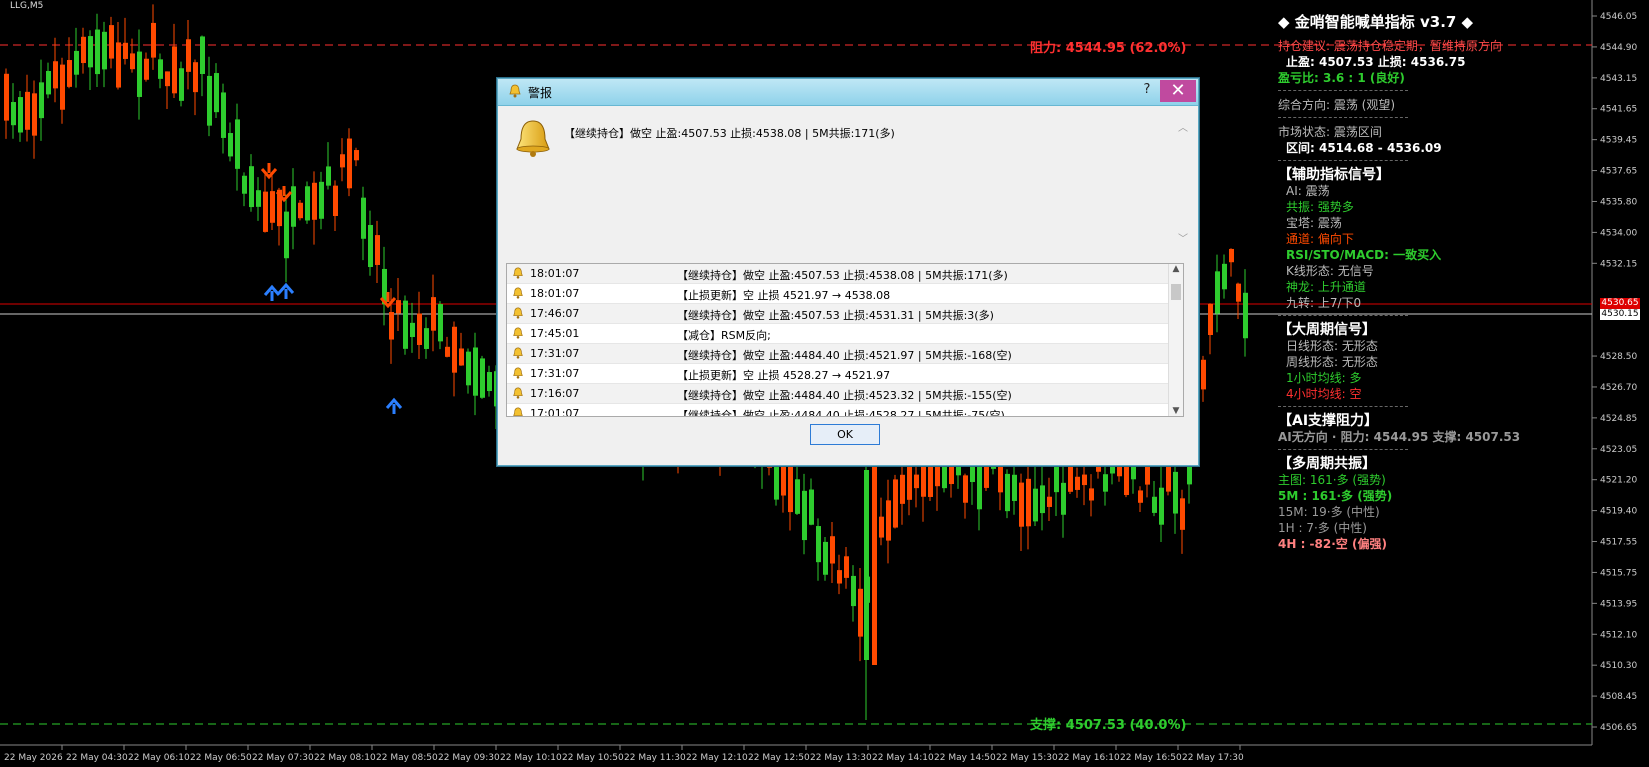  What do you see at coordinates (1324, 394) in the screenshot?
I see `big-4h: 4小时均线: 空` at bounding box center [1324, 394].